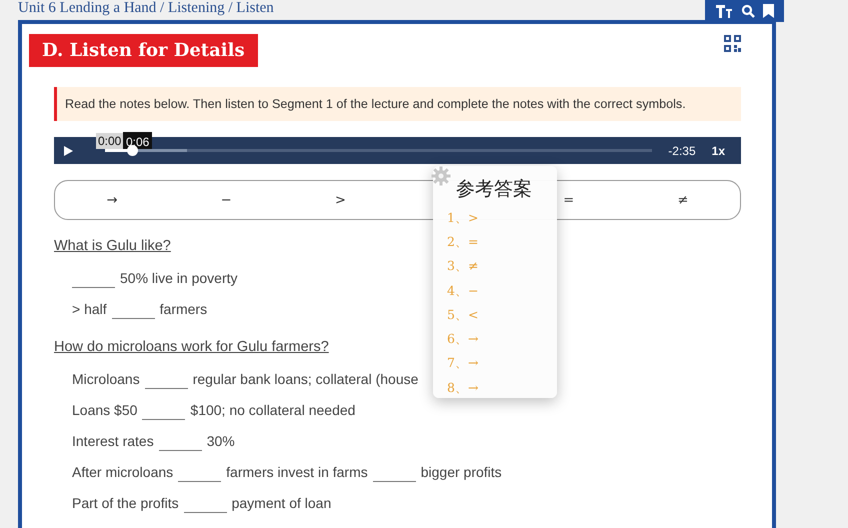 Image resolution: width=848 pixels, height=528 pixels. I want to click on progress-thumb, so click(132, 150).